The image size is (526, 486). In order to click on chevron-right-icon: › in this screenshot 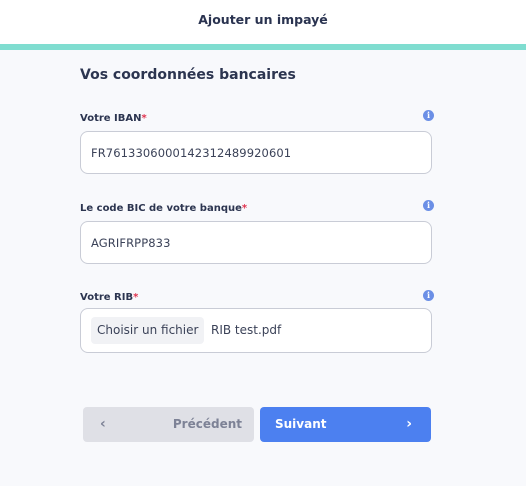, I will do `click(409, 424)`.